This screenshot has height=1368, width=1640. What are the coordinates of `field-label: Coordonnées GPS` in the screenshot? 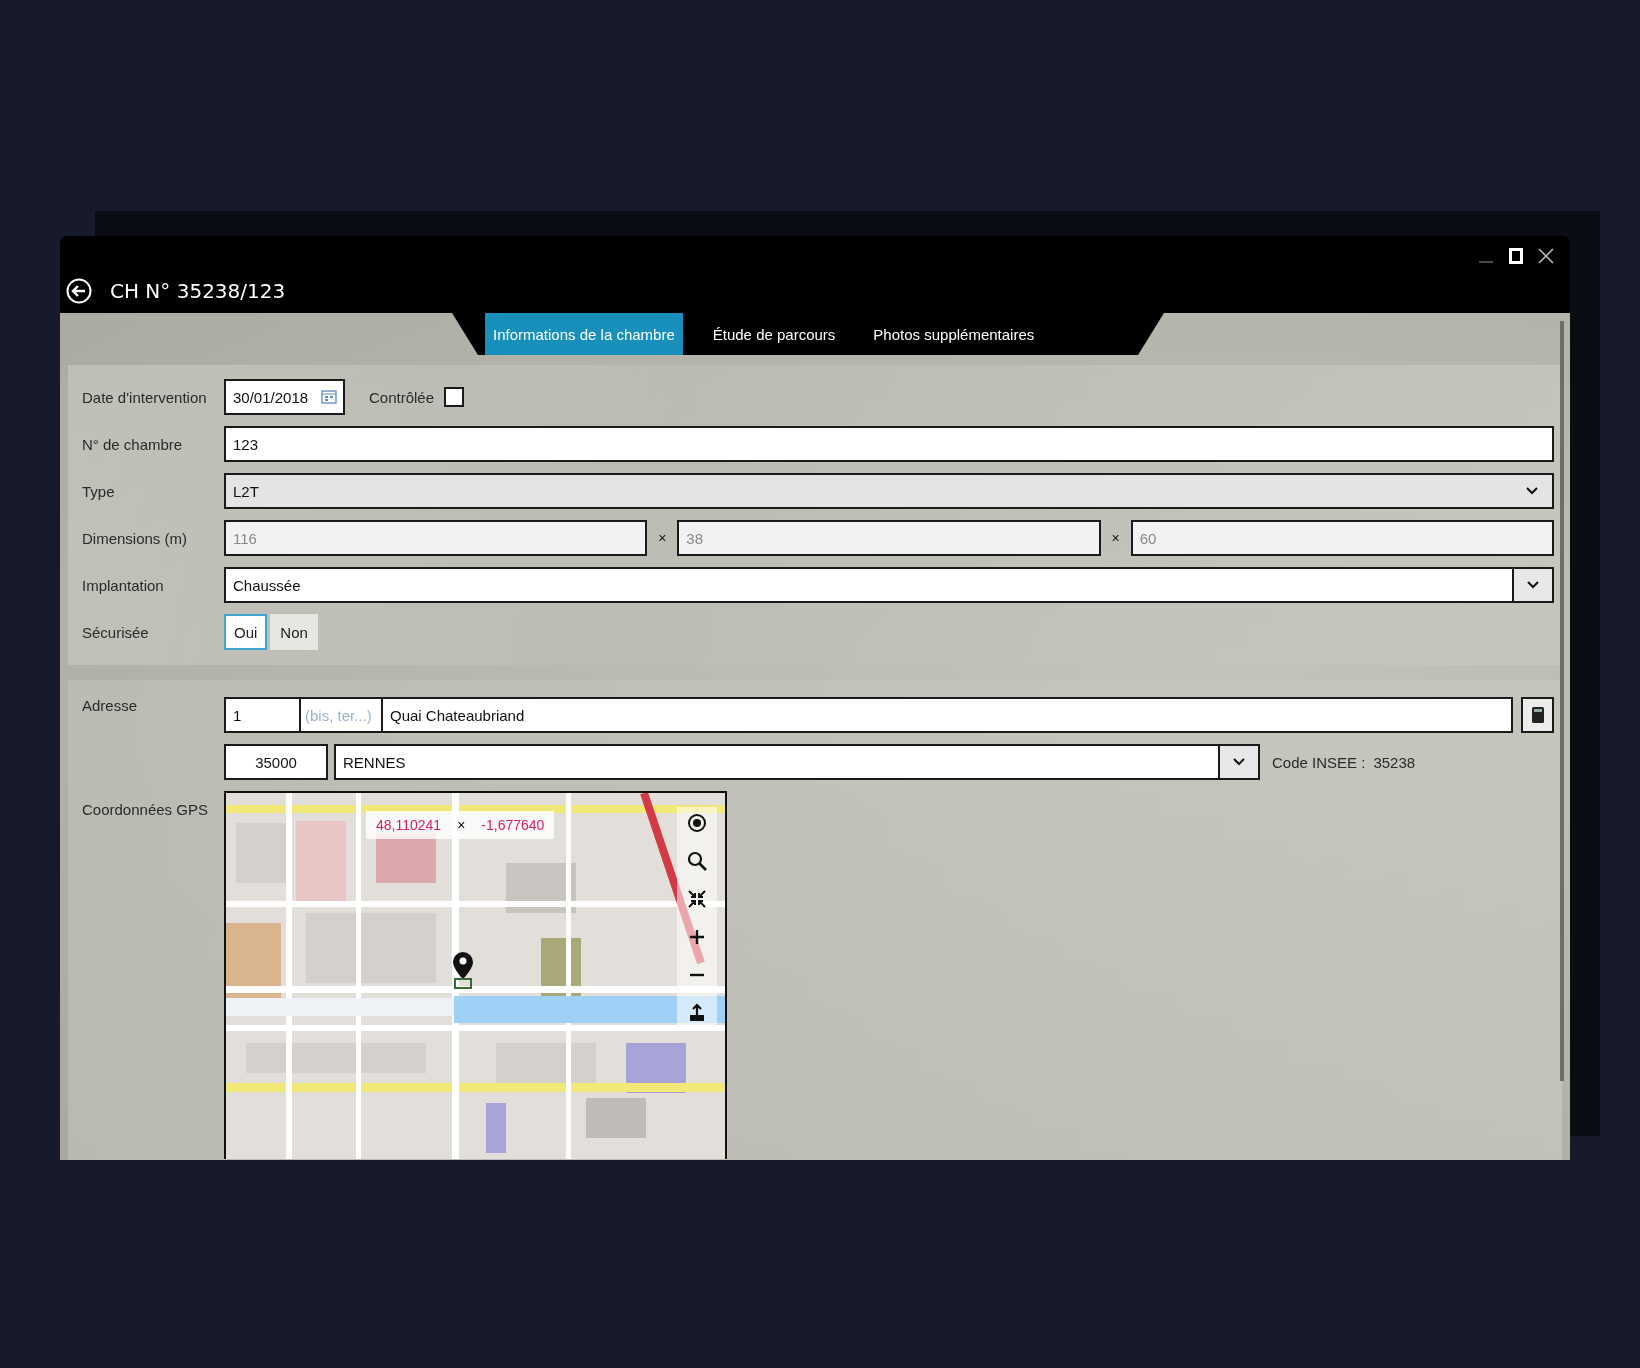 It's located at (145, 809).